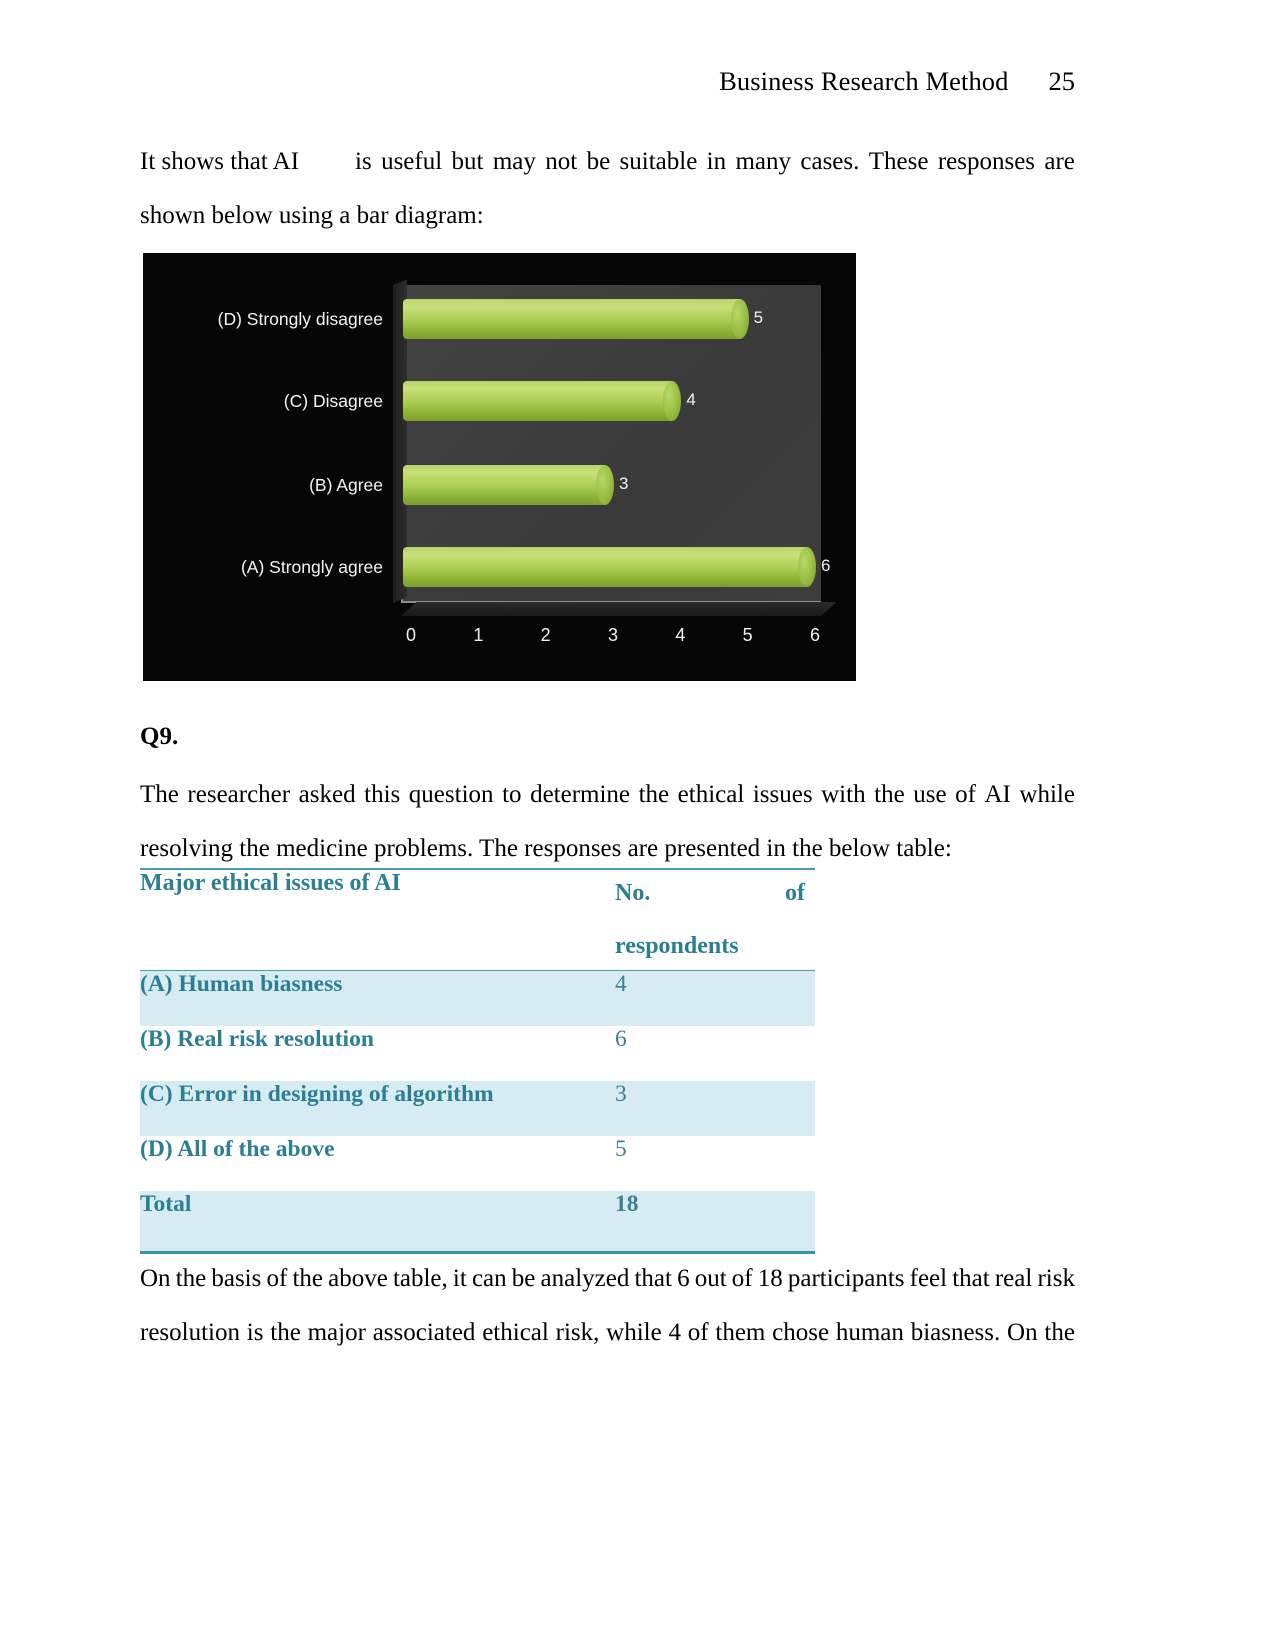 This screenshot has height=1650, width=1275. Describe the element at coordinates (311, 567) in the screenshot. I see `chart-category-label-0: (A) Strongly agree` at that location.